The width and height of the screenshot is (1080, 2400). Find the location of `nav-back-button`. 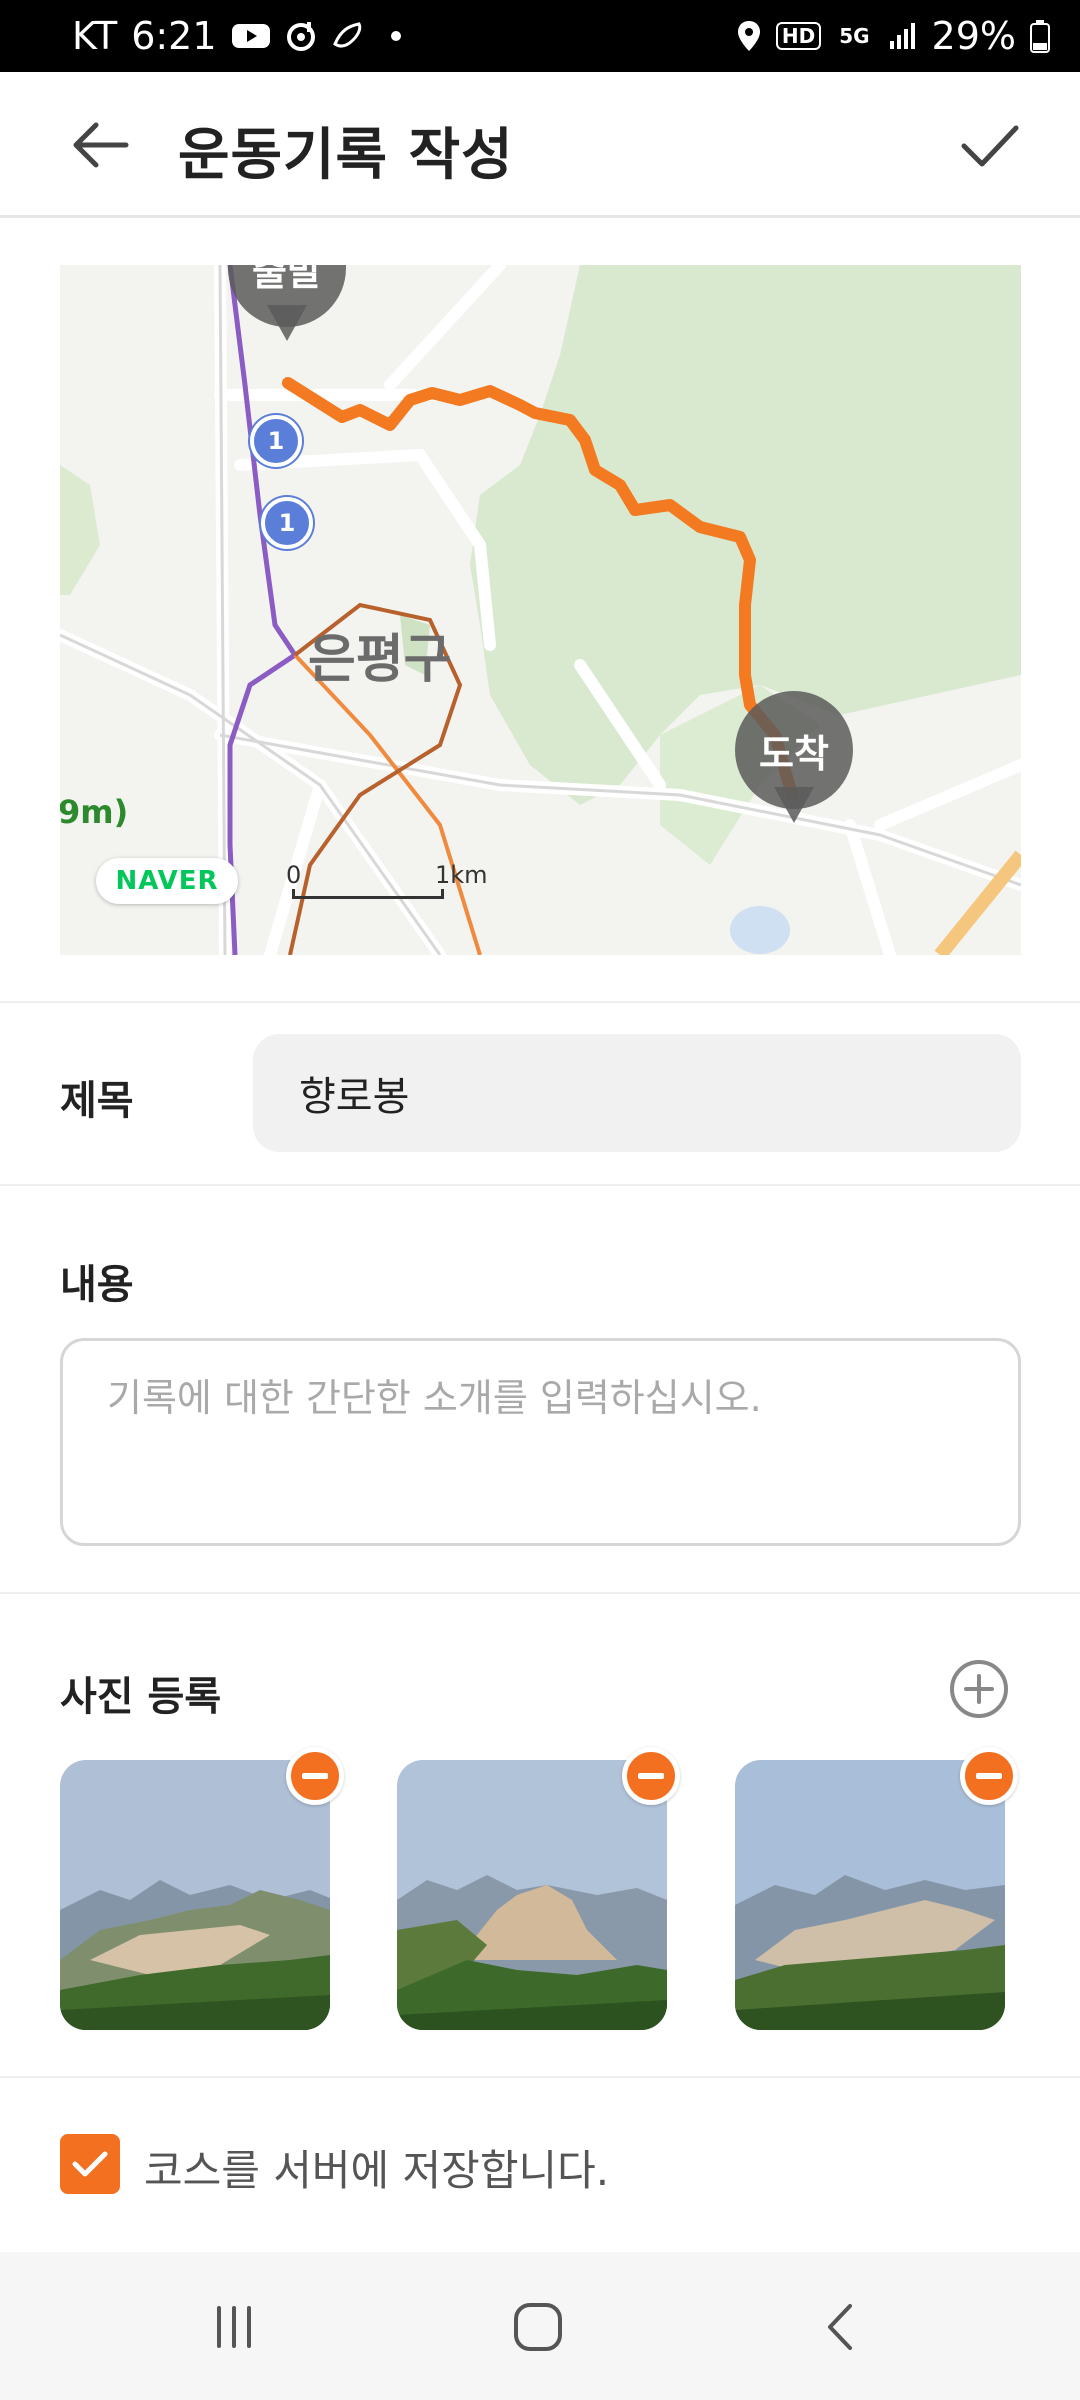

nav-back-button is located at coordinates (840, 2327).